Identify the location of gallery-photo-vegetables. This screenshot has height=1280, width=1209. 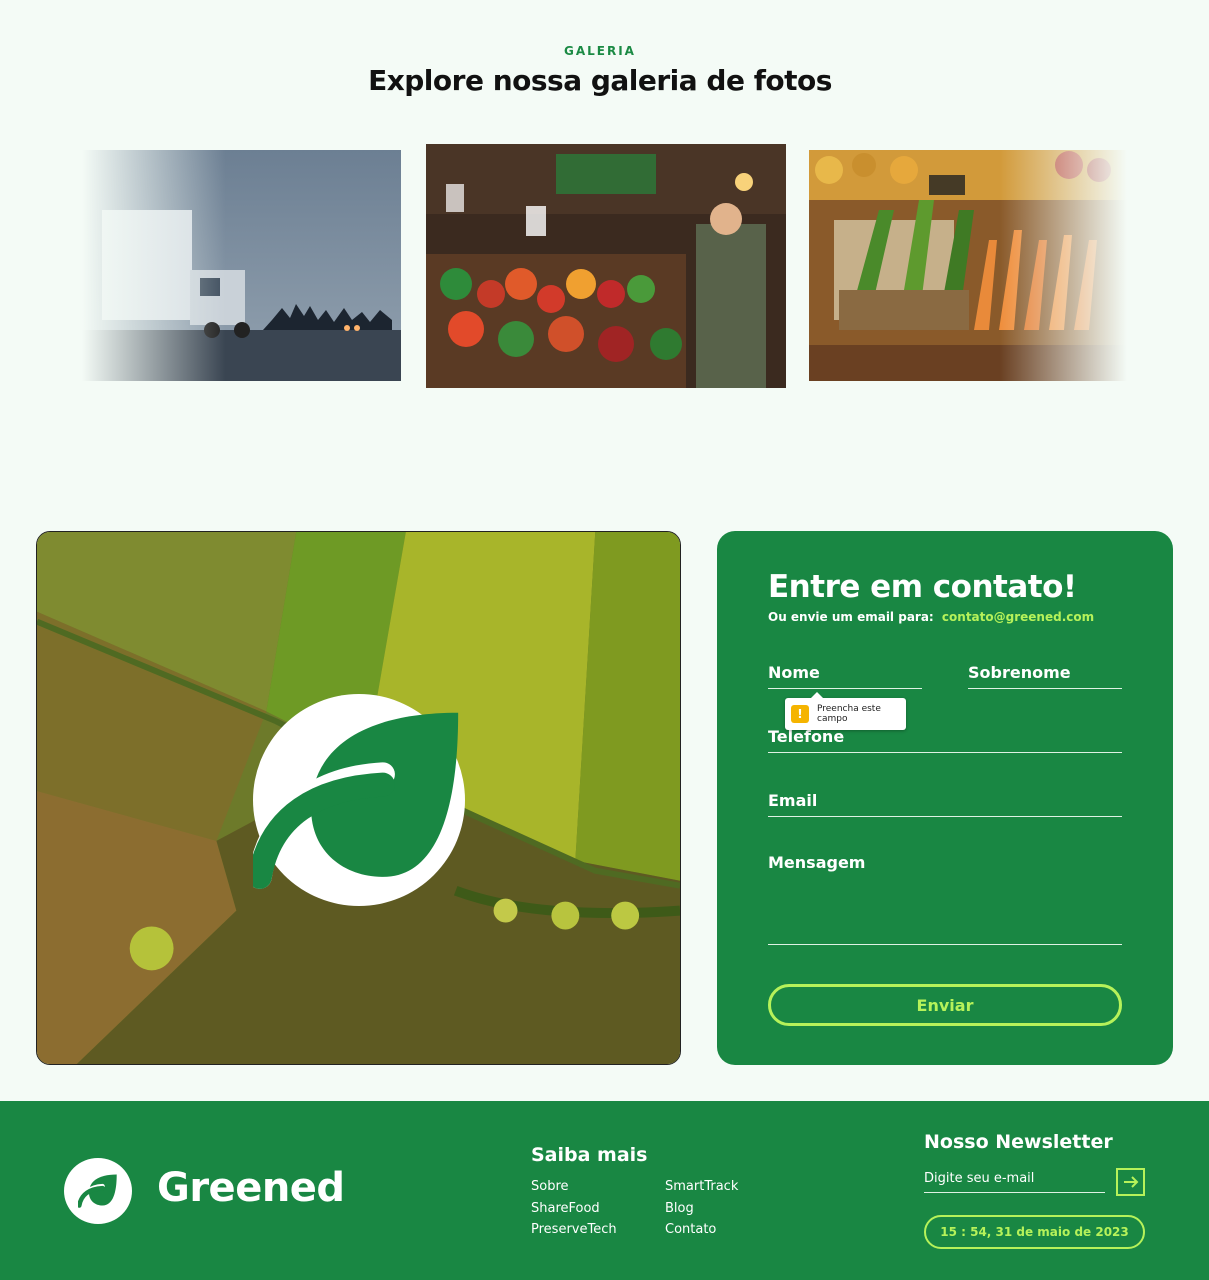
(968, 265).